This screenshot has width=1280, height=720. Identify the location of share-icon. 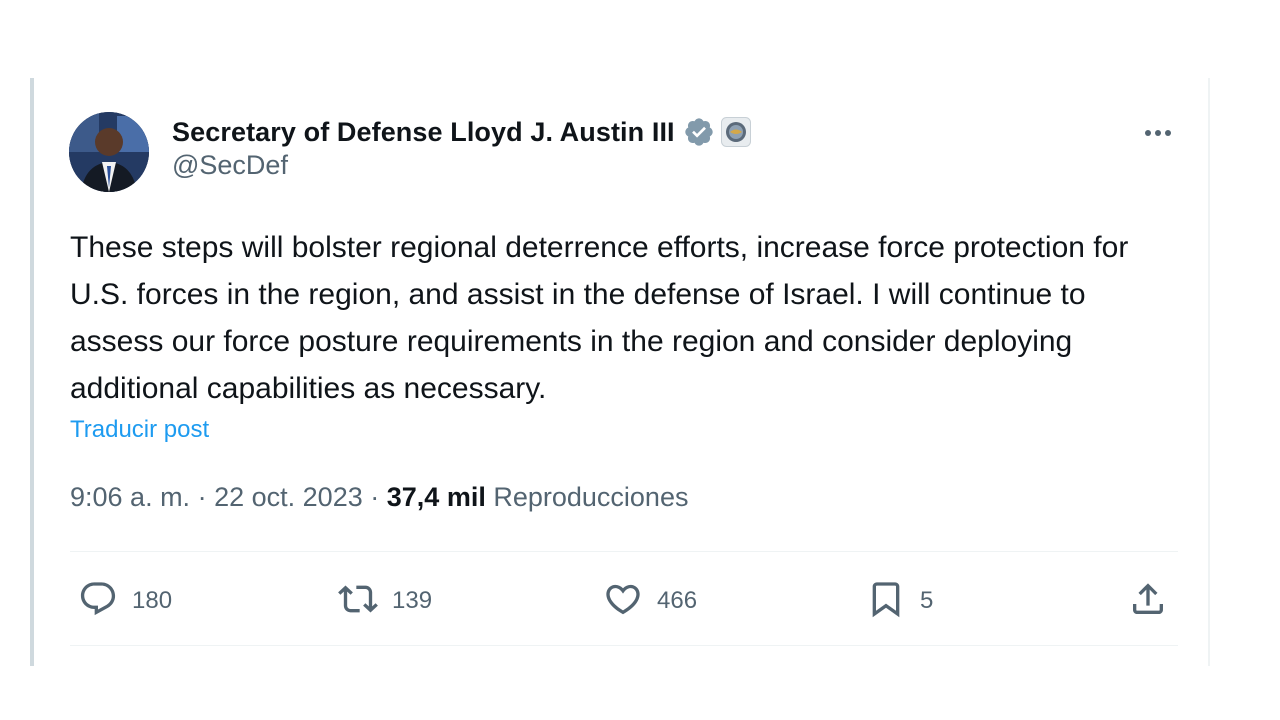
(1148, 601).